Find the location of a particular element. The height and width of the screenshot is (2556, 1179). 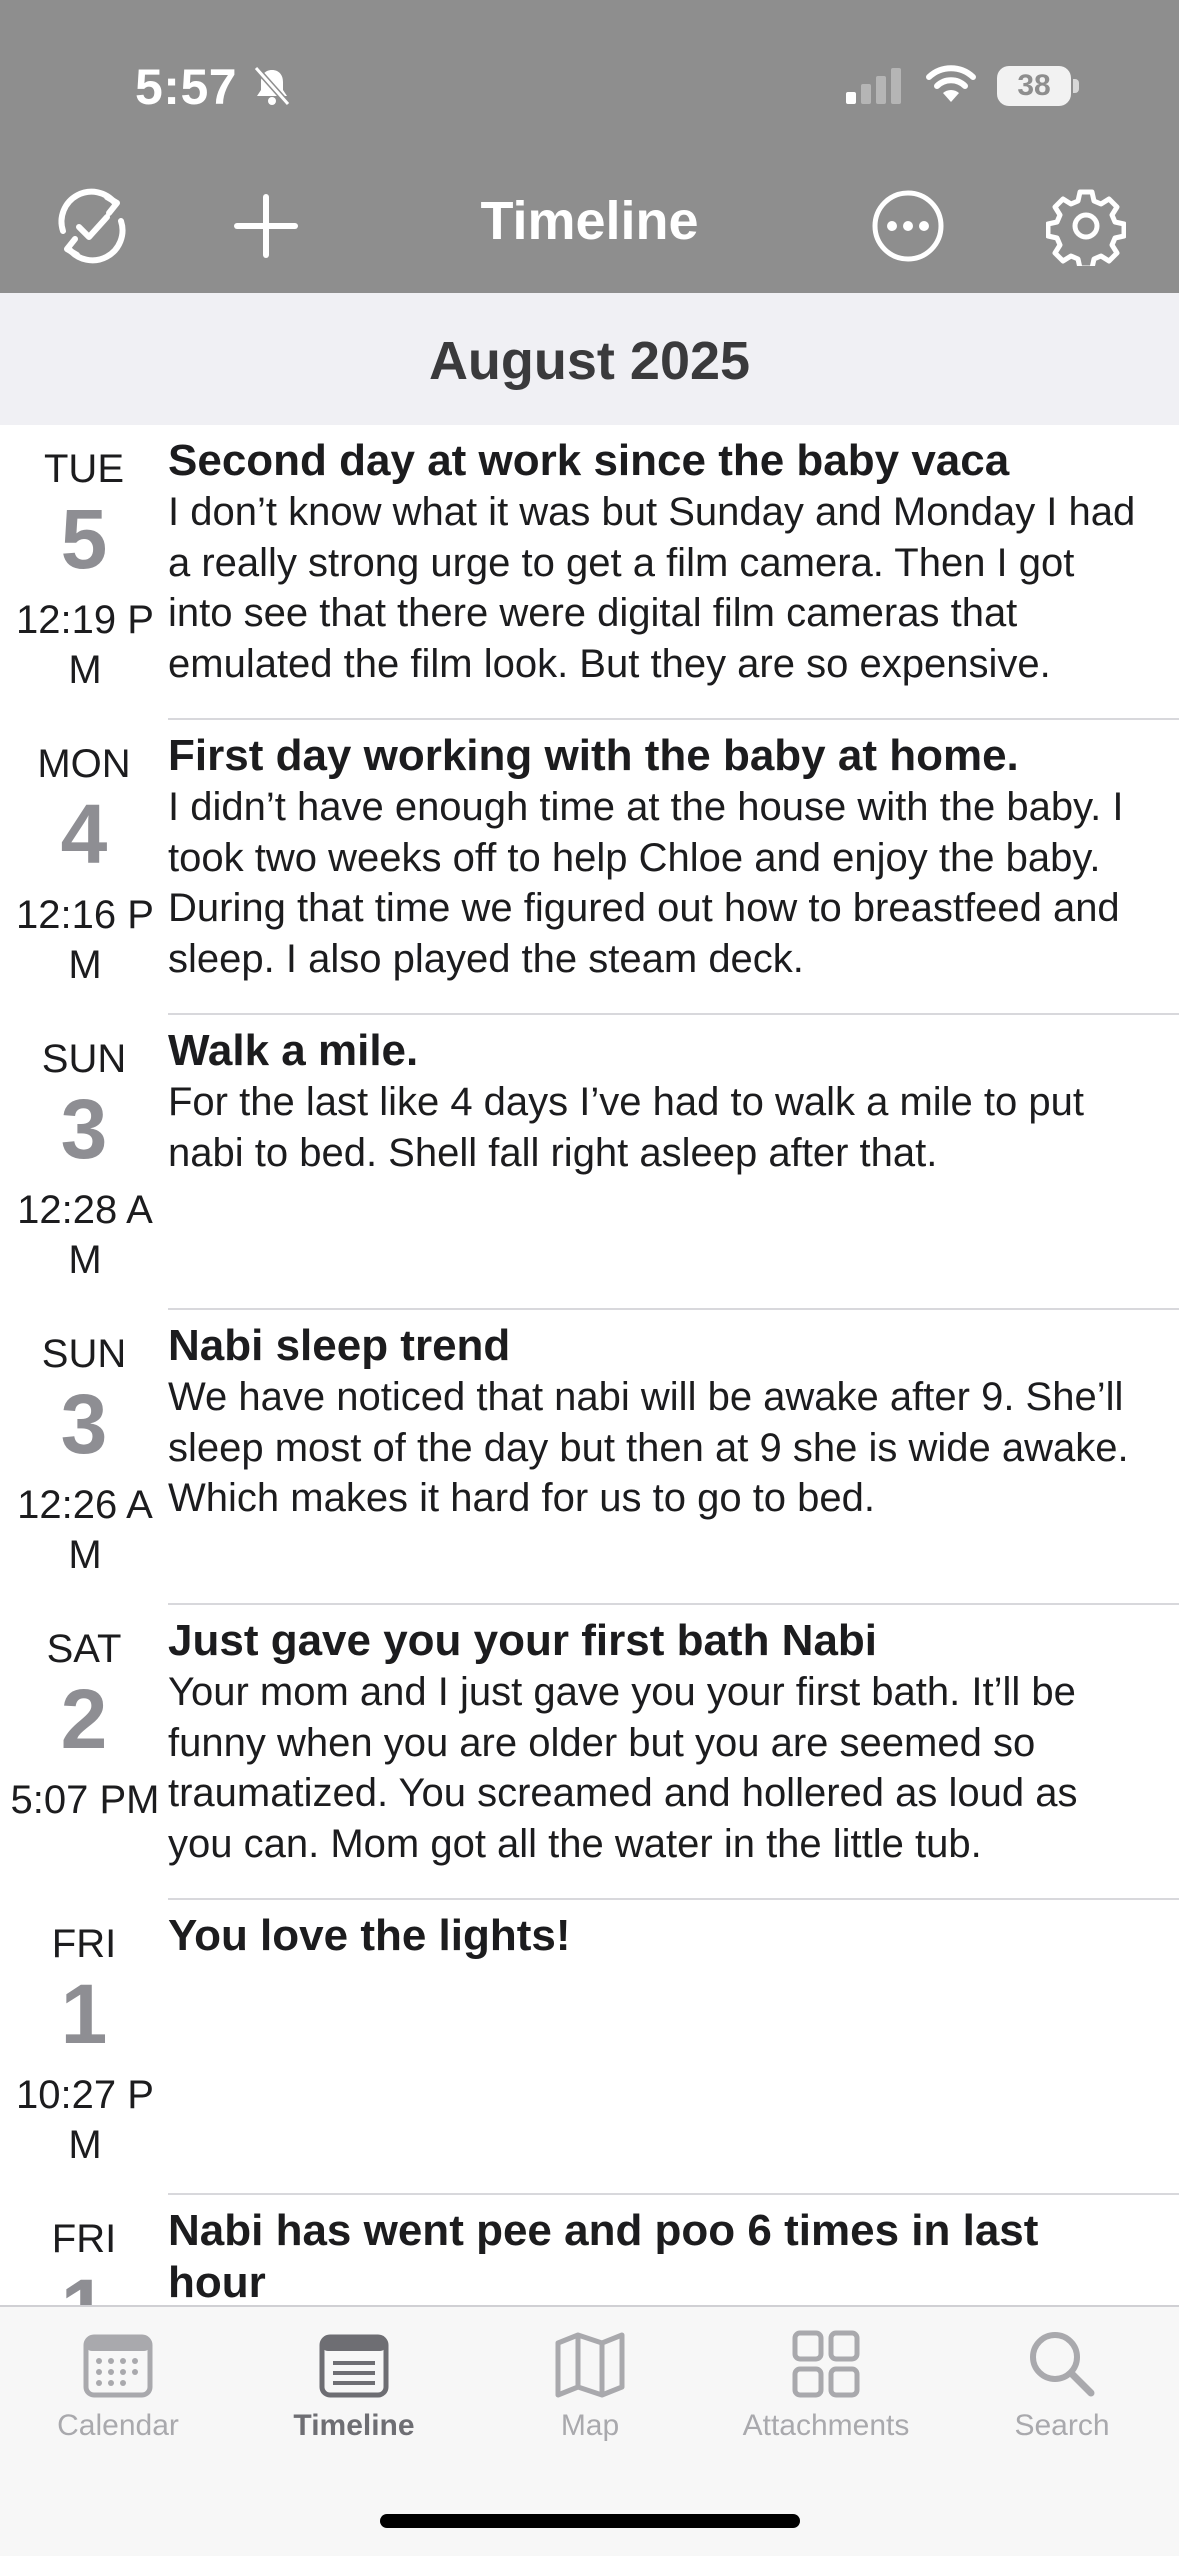

sync-check-icon is located at coordinates (92, 226).